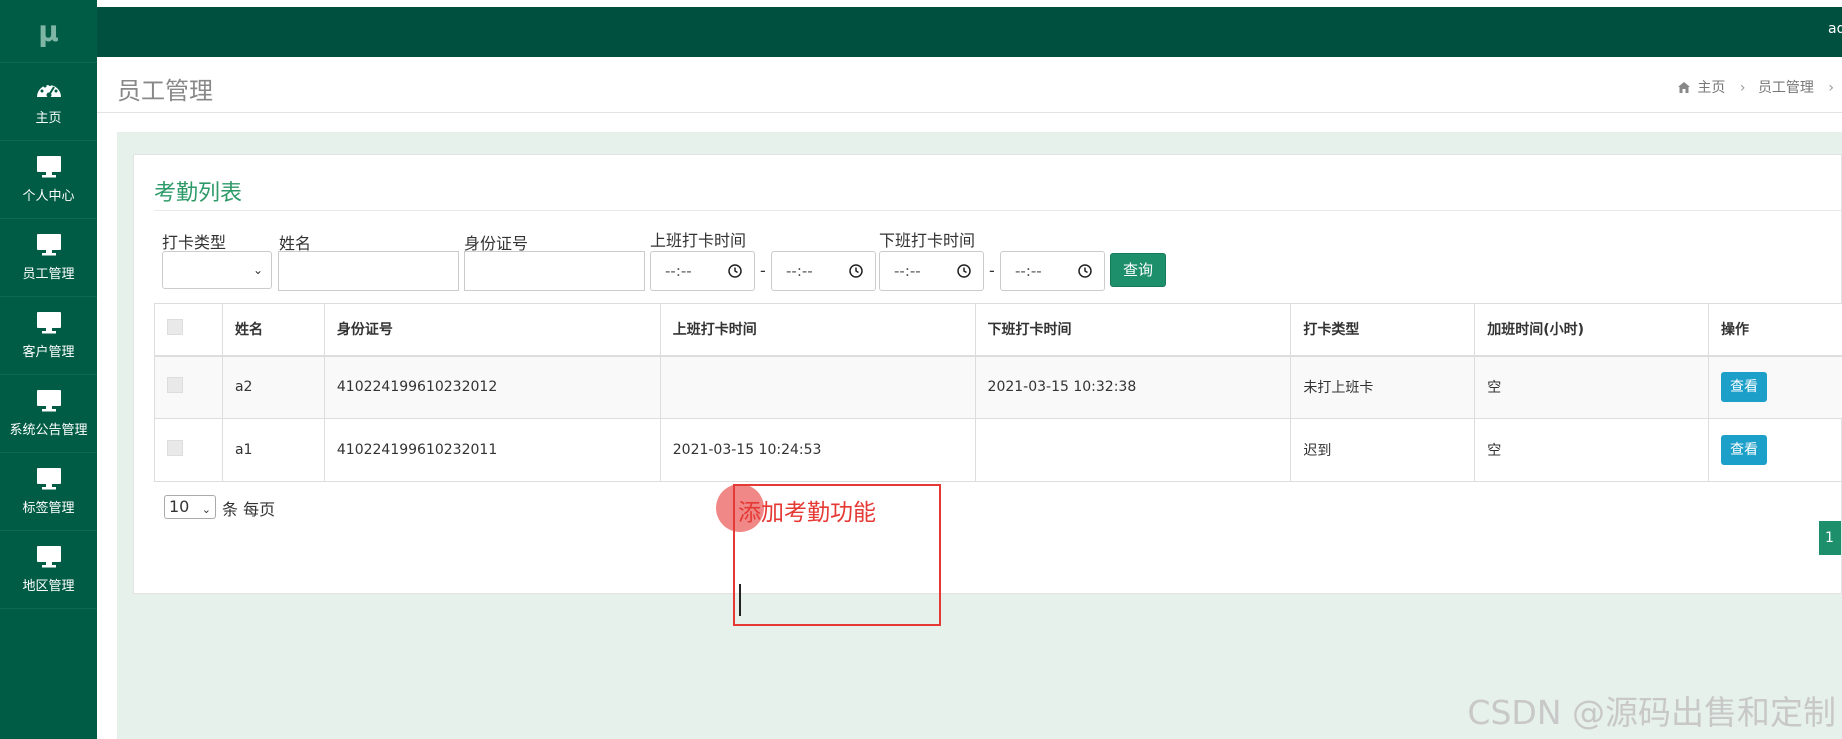 This screenshot has width=1842, height=739. Describe the element at coordinates (165, 91) in the screenshot. I see `page-title: 员工管理` at that location.